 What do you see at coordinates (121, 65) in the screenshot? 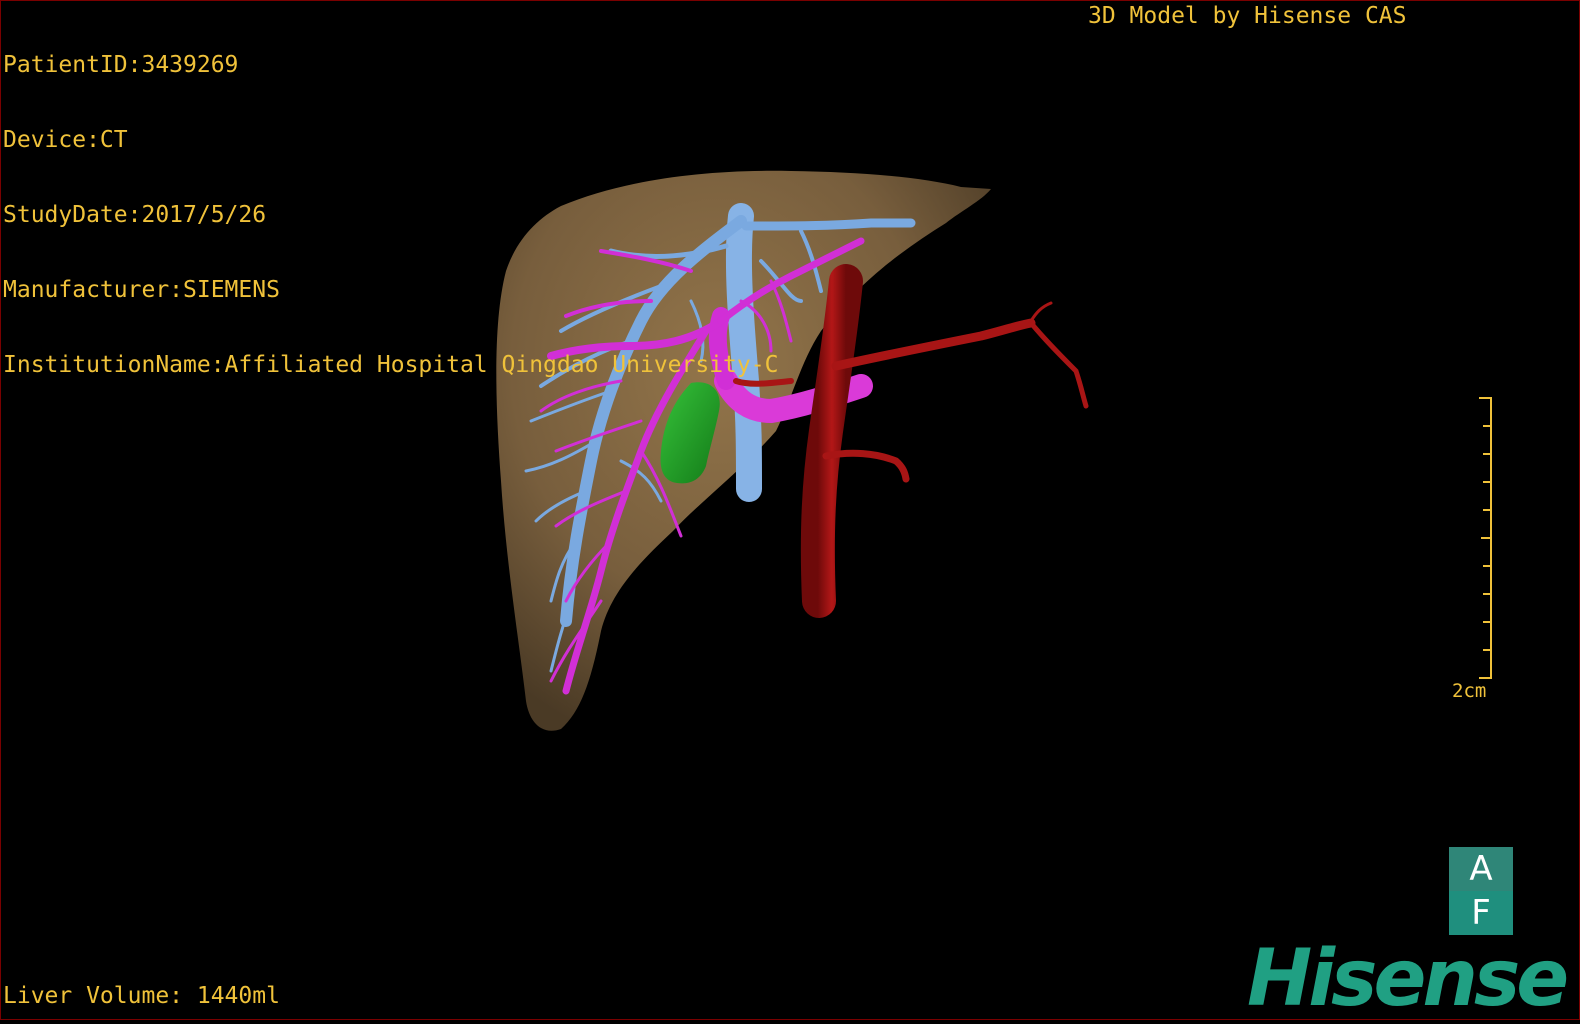
I see `patient-id-text: PatientID:3439269` at bounding box center [121, 65].